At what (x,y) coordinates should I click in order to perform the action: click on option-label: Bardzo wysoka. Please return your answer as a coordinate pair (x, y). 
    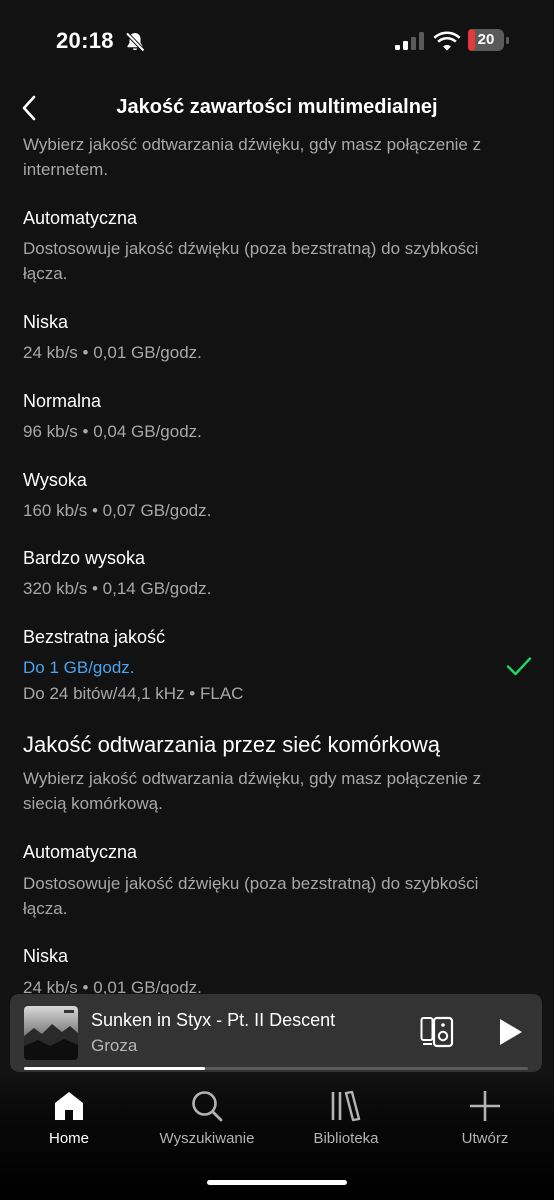
    Looking at the image, I should click on (84, 558).